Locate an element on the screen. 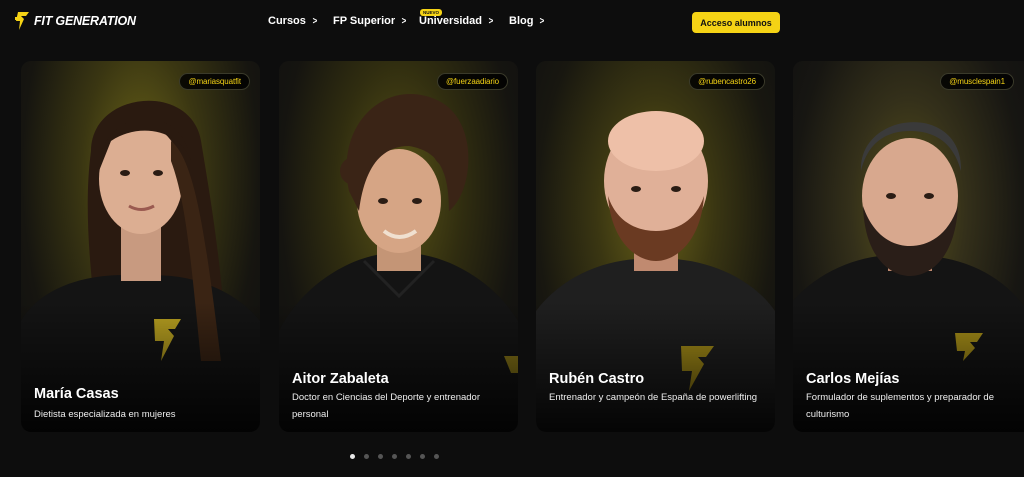 The image size is (1024, 477). nav-blog: Blog > is located at coordinates (527, 21).